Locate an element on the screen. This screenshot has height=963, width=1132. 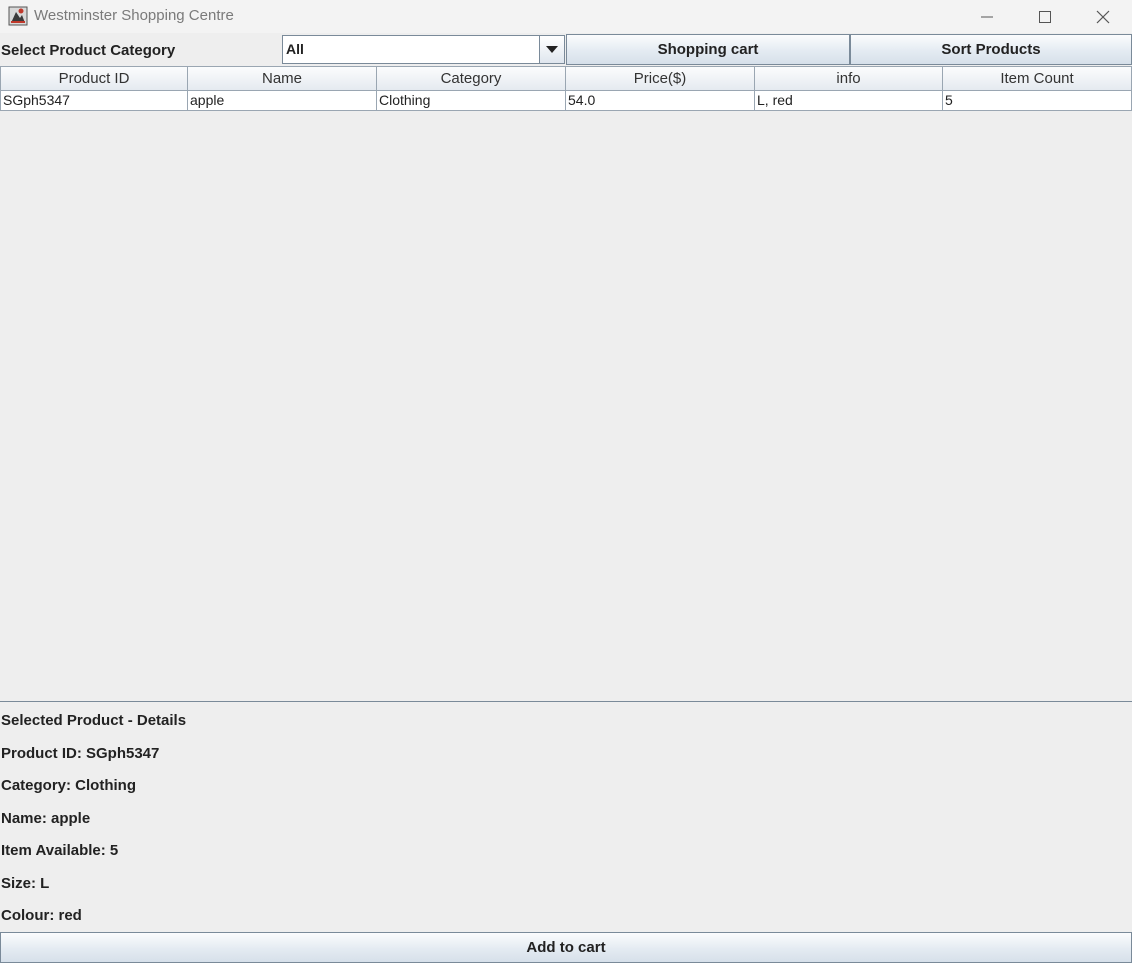
table-cell-name: apple is located at coordinates (282, 101).